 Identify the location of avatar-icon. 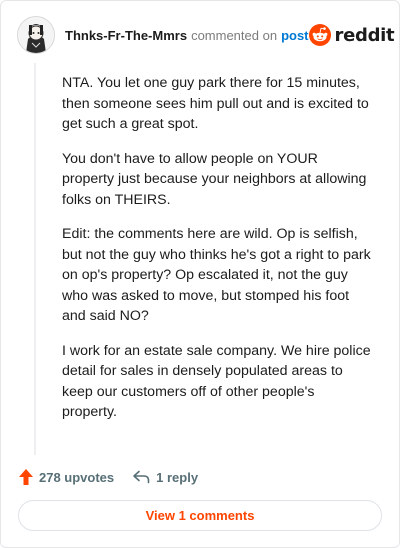
(36, 35).